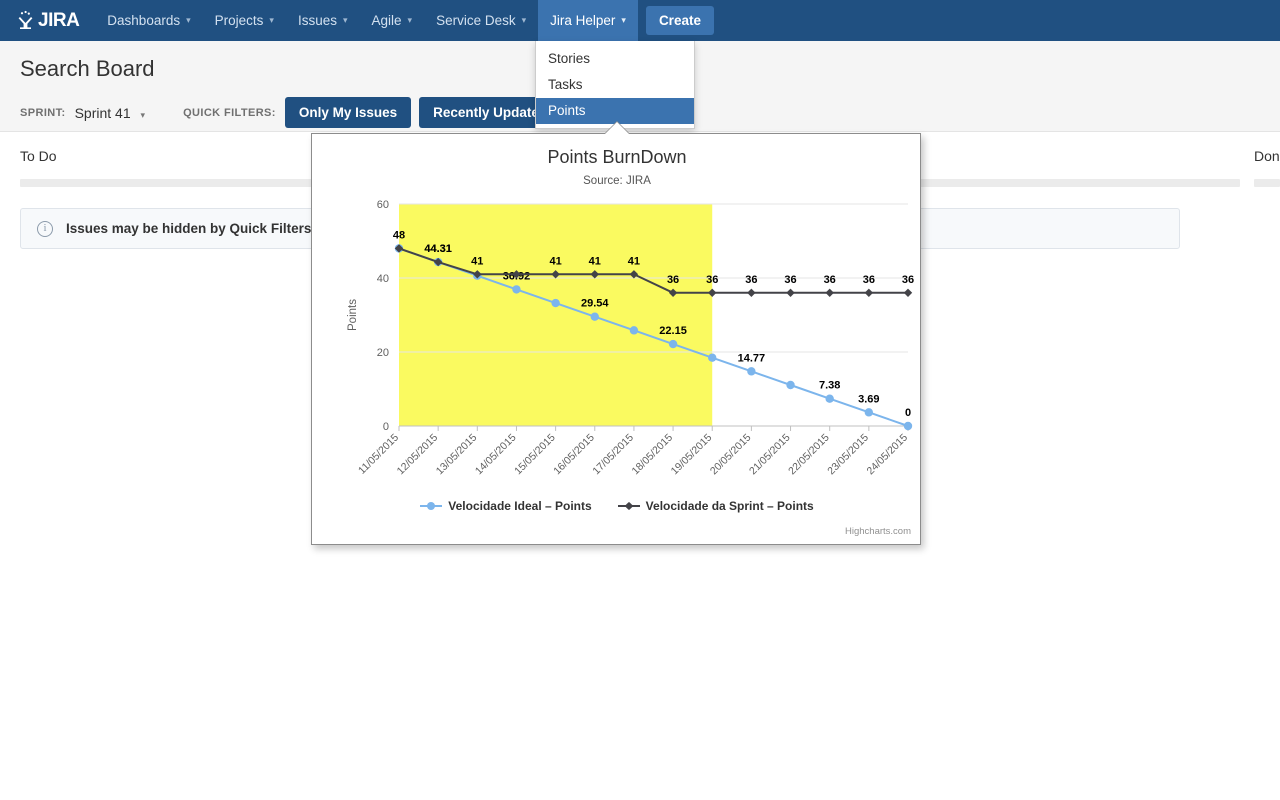  I want to click on sprint-selector-value: Sprint 41, so click(102, 112).